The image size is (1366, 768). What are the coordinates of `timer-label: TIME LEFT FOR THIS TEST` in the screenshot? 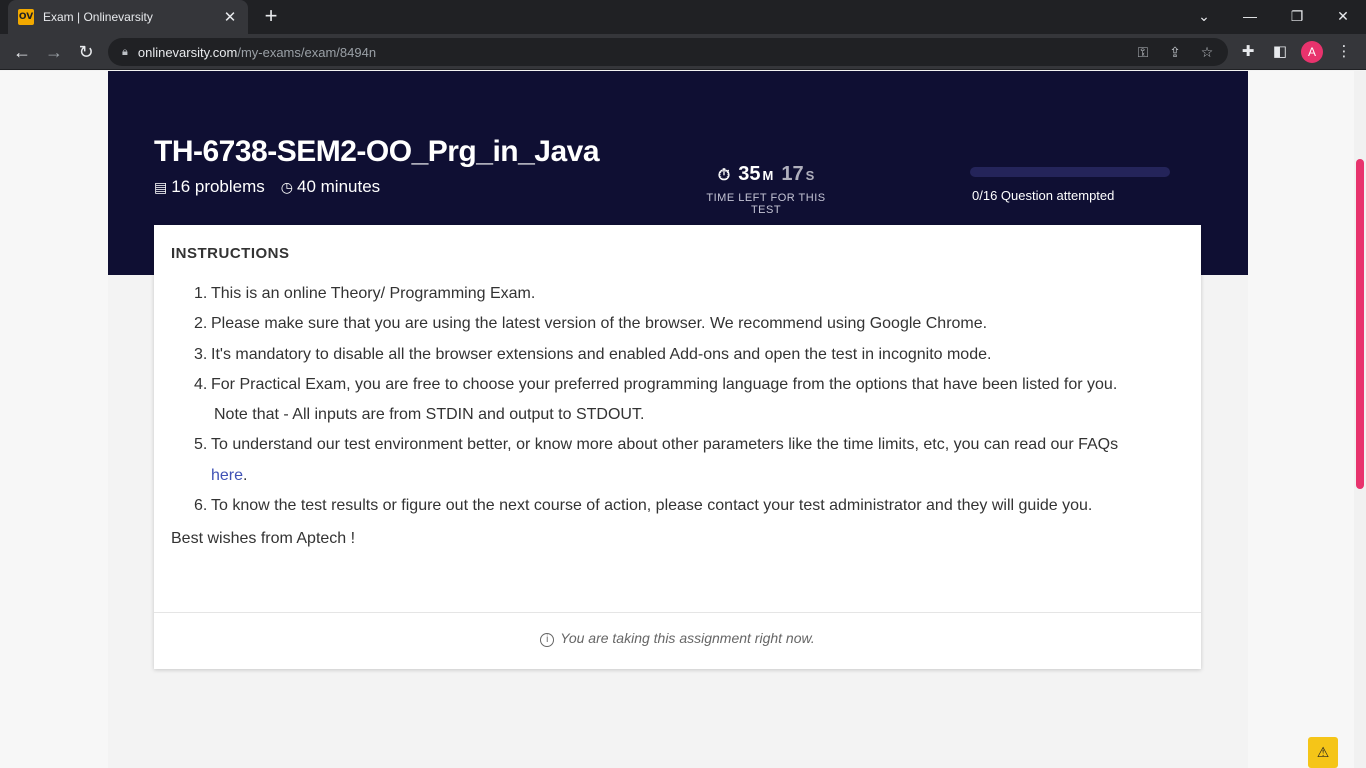 It's located at (766, 204).